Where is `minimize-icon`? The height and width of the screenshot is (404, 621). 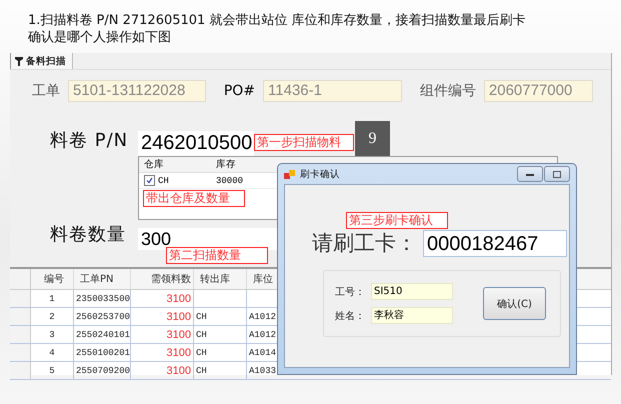 minimize-icon is located at coordinates (530, 174).